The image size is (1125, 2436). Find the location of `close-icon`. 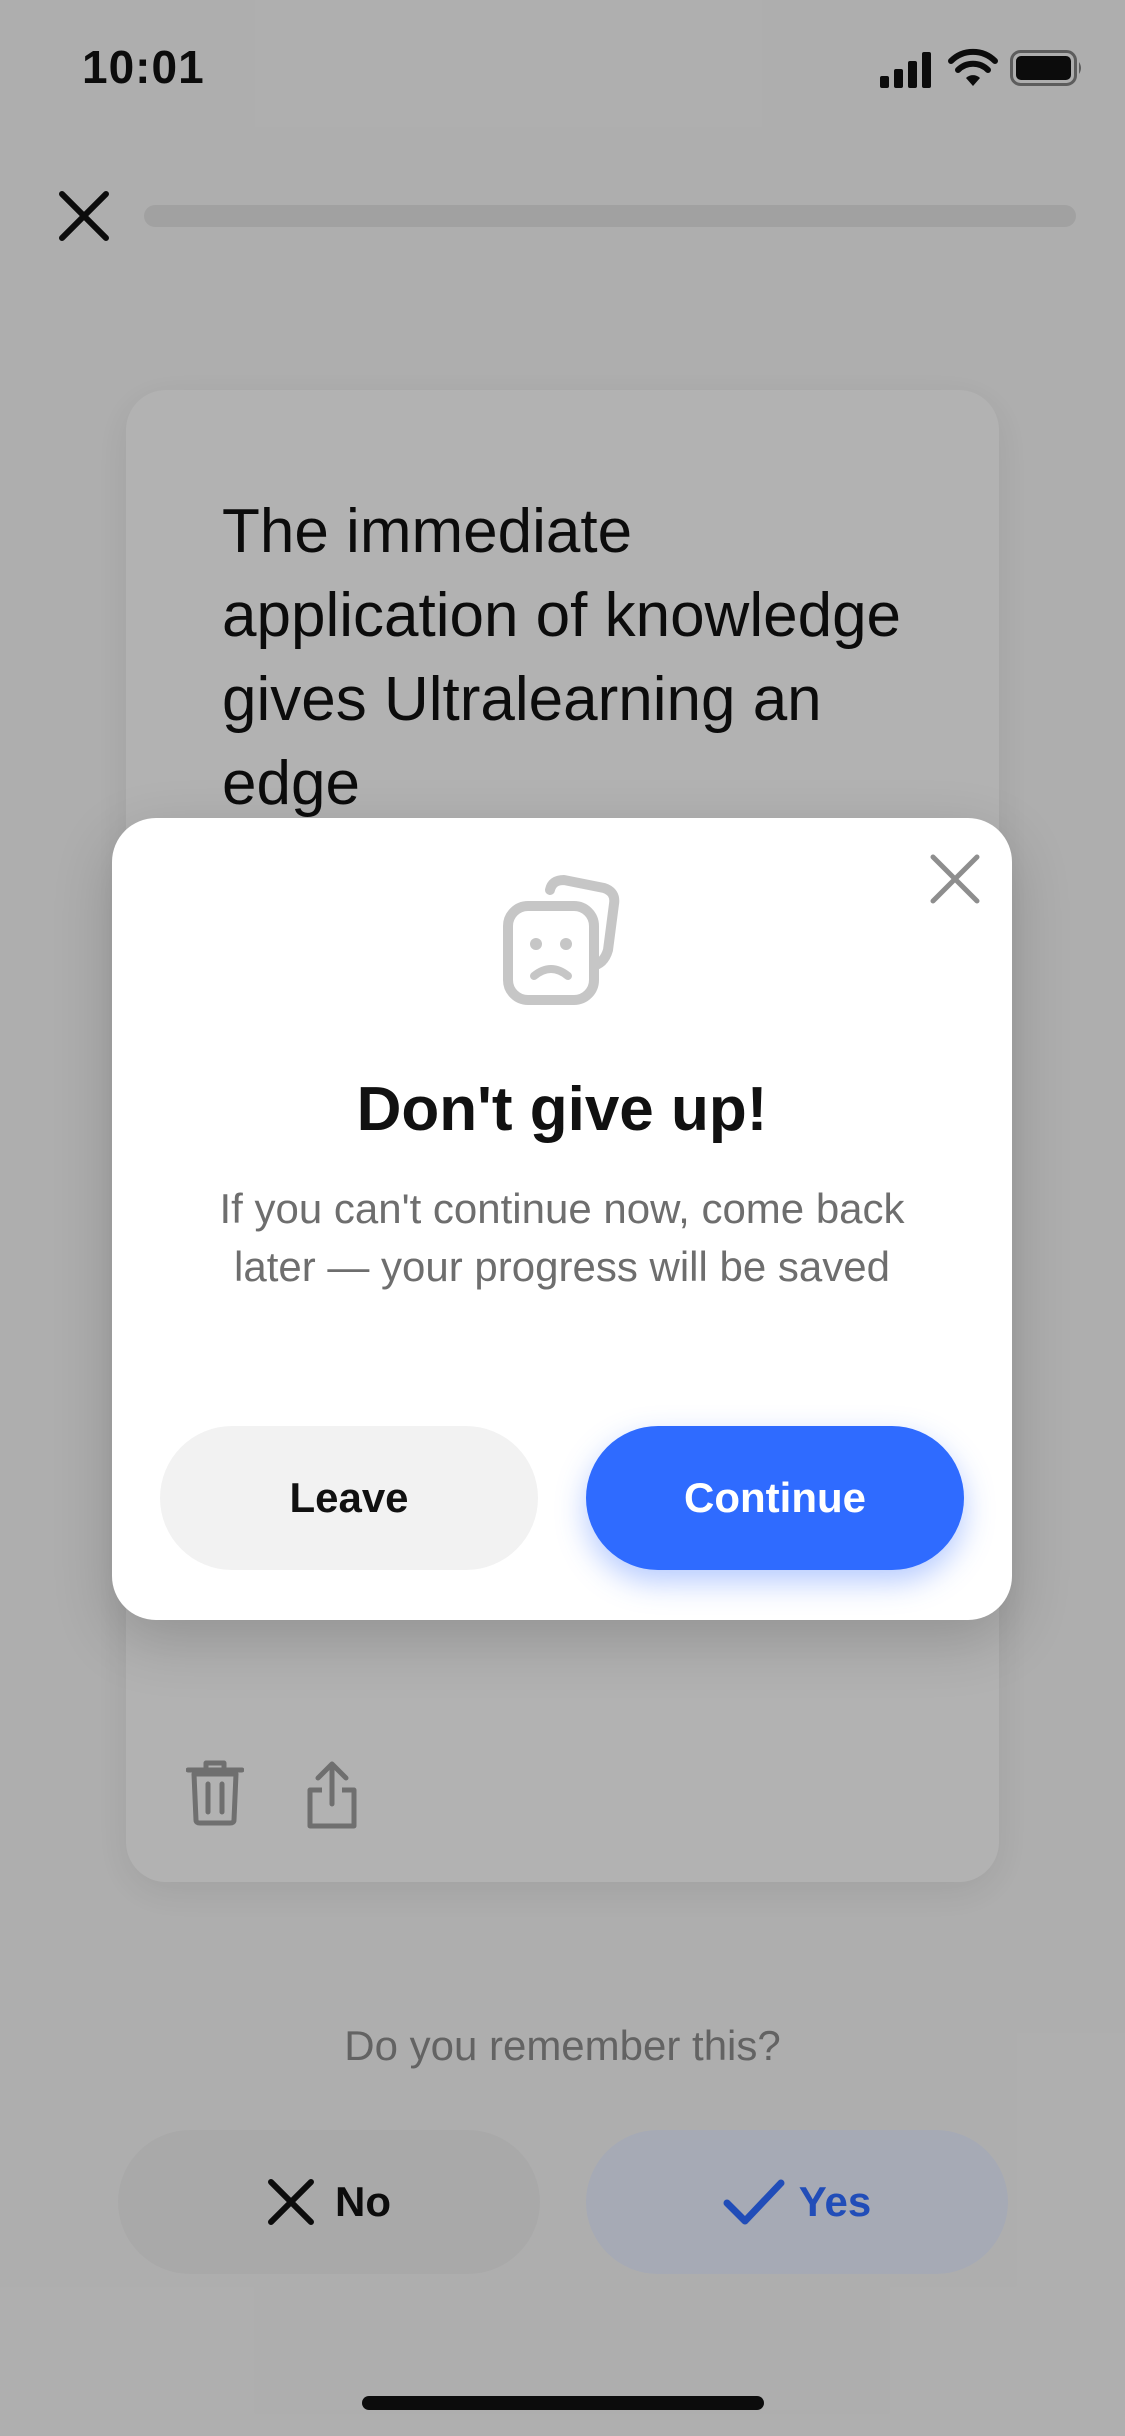

close-icon is located at coordinates (955, 879).